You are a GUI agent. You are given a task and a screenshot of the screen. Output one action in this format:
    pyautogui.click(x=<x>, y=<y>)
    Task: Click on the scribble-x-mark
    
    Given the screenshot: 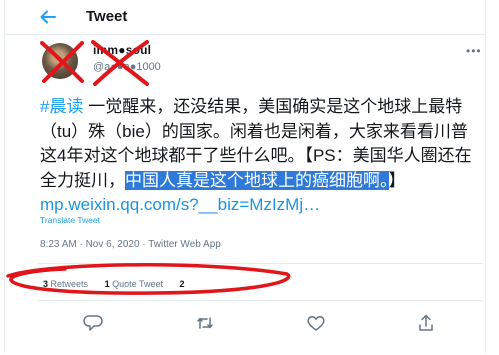 What is the action you would take?
    pyautogui.click(x=62, y=62)
    